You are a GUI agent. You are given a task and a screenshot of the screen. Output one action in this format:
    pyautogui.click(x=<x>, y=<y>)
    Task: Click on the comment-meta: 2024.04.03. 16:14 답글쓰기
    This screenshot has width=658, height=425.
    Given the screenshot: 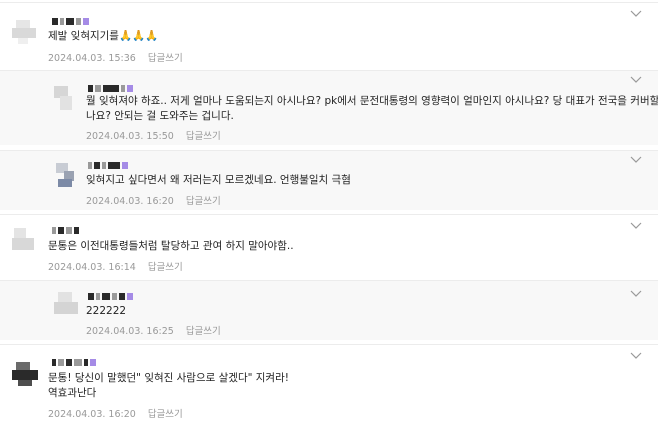 What is the action you would take?
    pyautogui.click(x=115, y=266)
    